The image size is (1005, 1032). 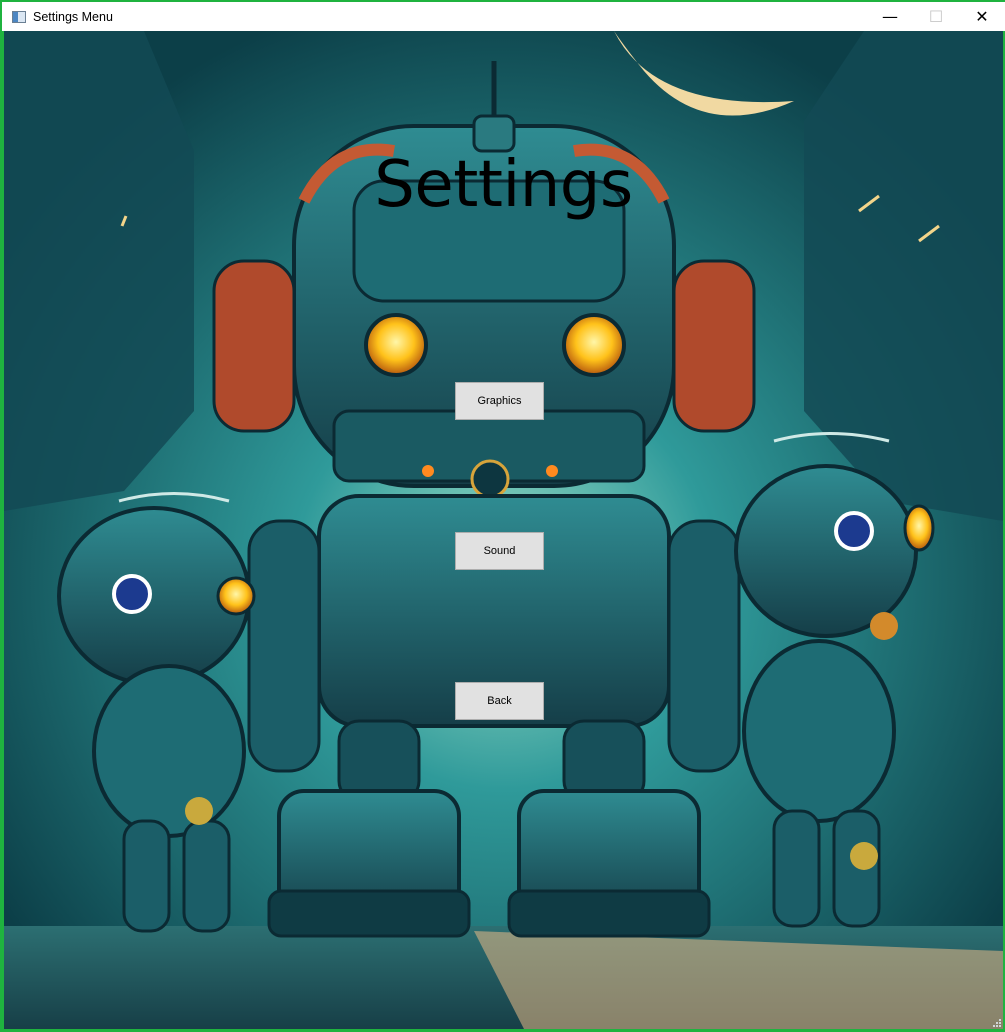 I want to click on resize-grip-icon, so click(x=997, y=1023).